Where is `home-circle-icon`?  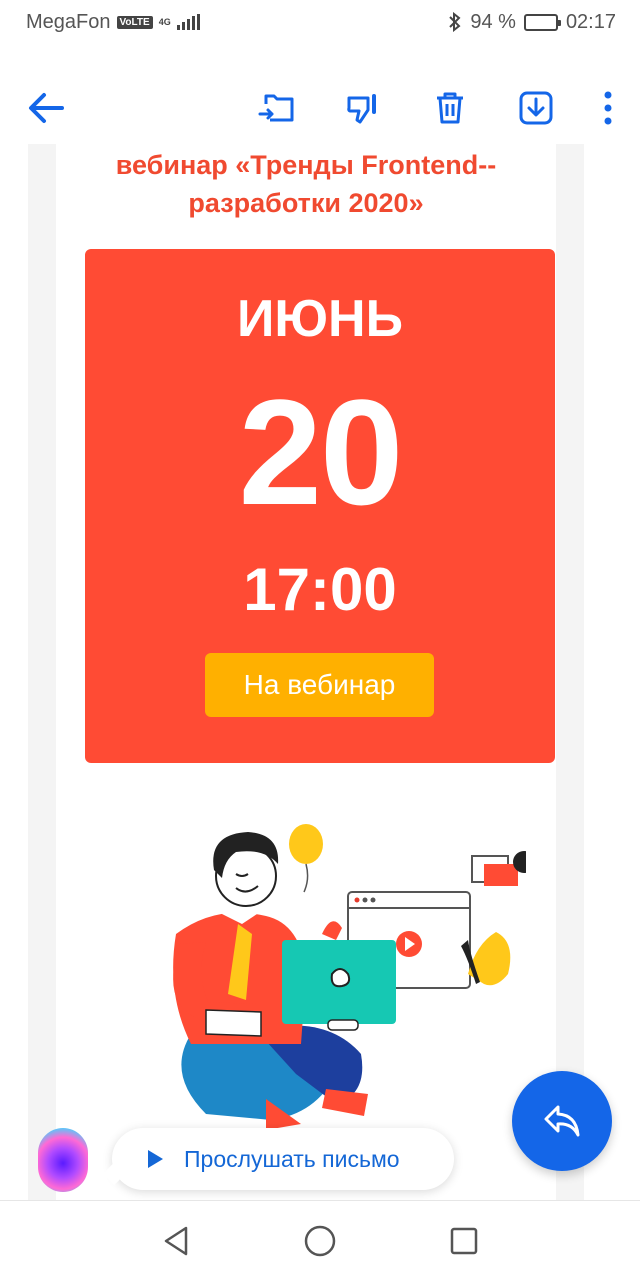
home-circle-icon is located at coordinates (320, 1240).